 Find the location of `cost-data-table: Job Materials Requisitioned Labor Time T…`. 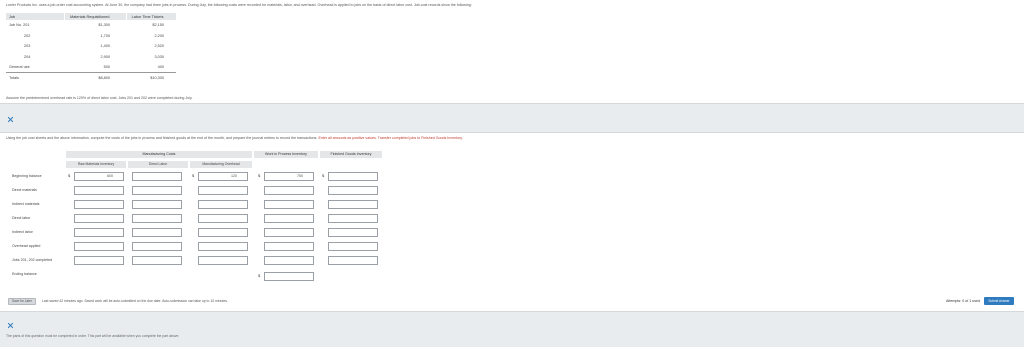

cost-data-table: Job Materials Requisitioned Labor Time T… is located at coordinates (91, 48).